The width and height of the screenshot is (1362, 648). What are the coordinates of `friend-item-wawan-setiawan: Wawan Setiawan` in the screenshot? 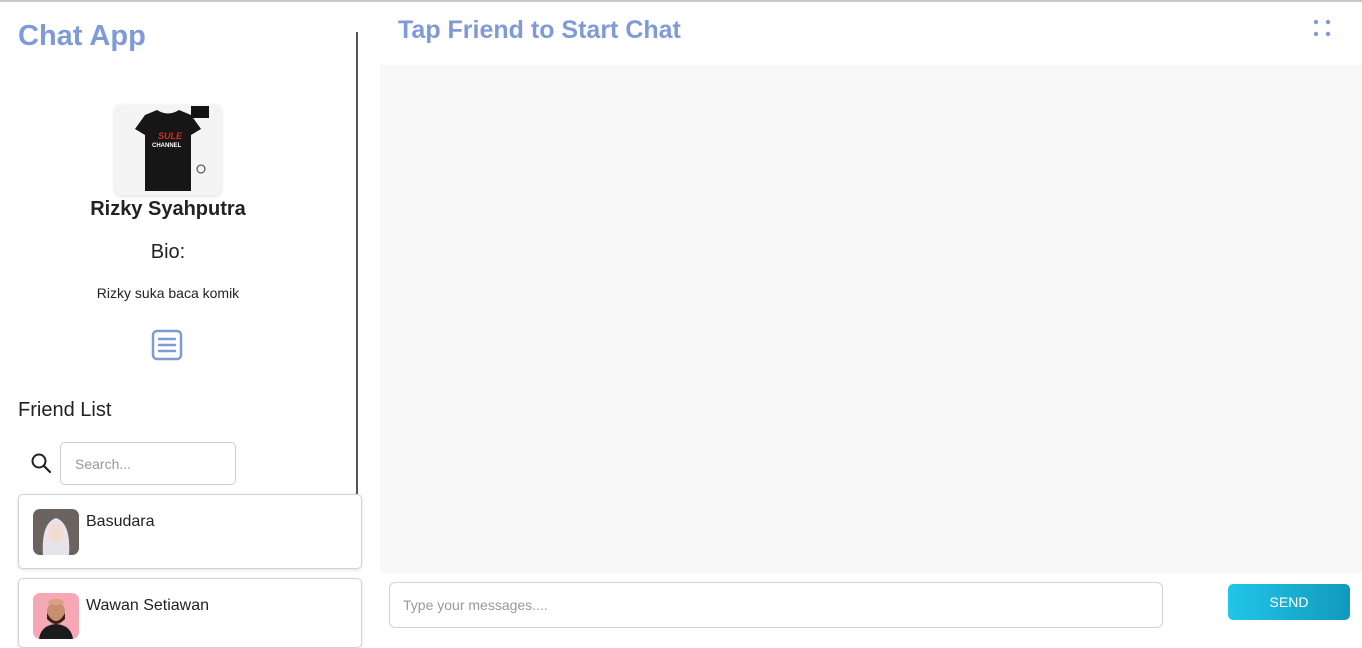 It's located at (190, 613).